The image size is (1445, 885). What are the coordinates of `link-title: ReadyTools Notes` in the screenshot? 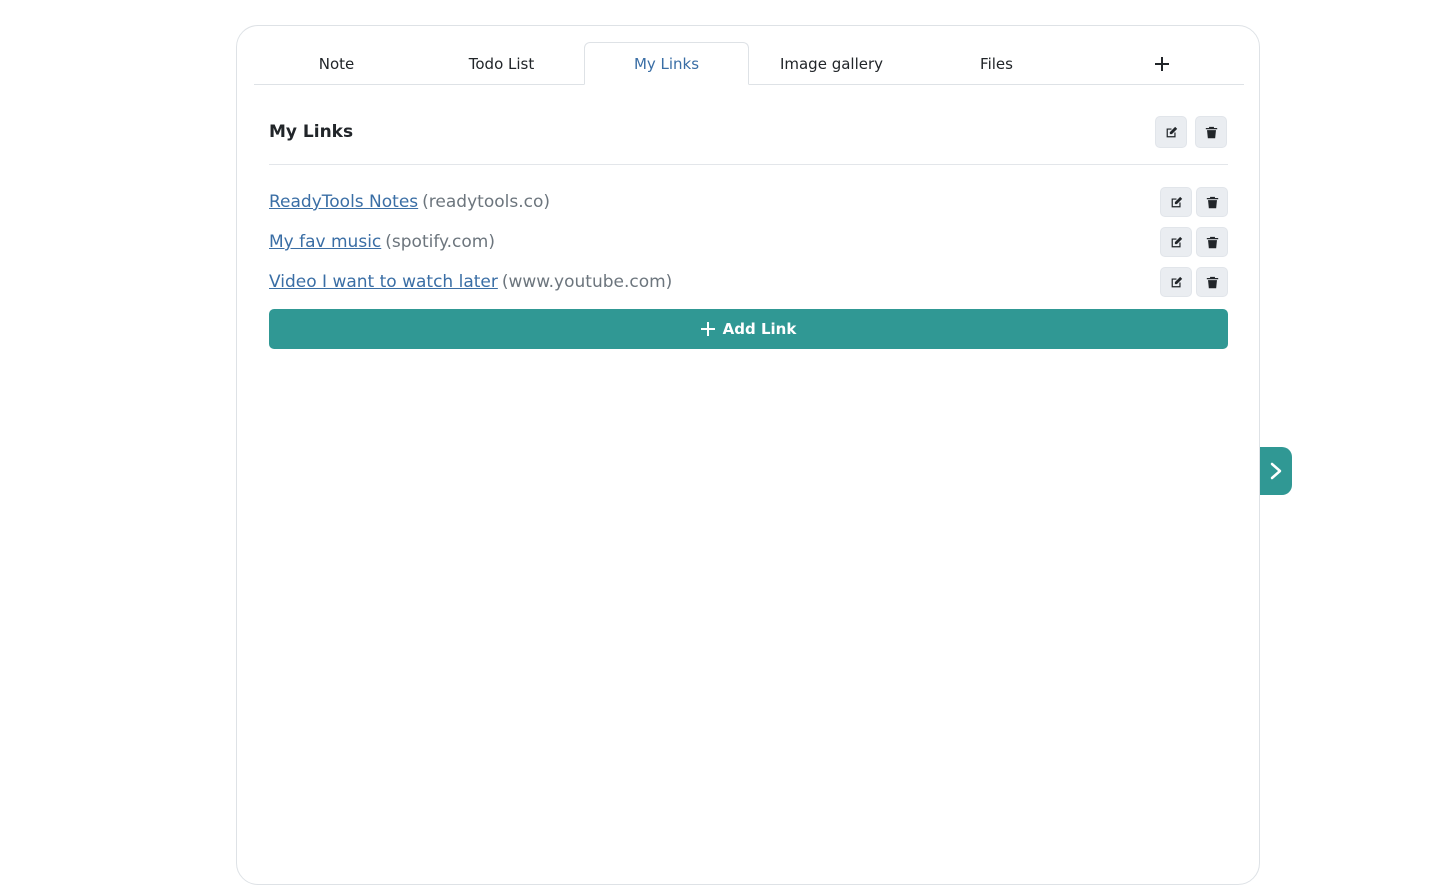 It's located at (343, 202).